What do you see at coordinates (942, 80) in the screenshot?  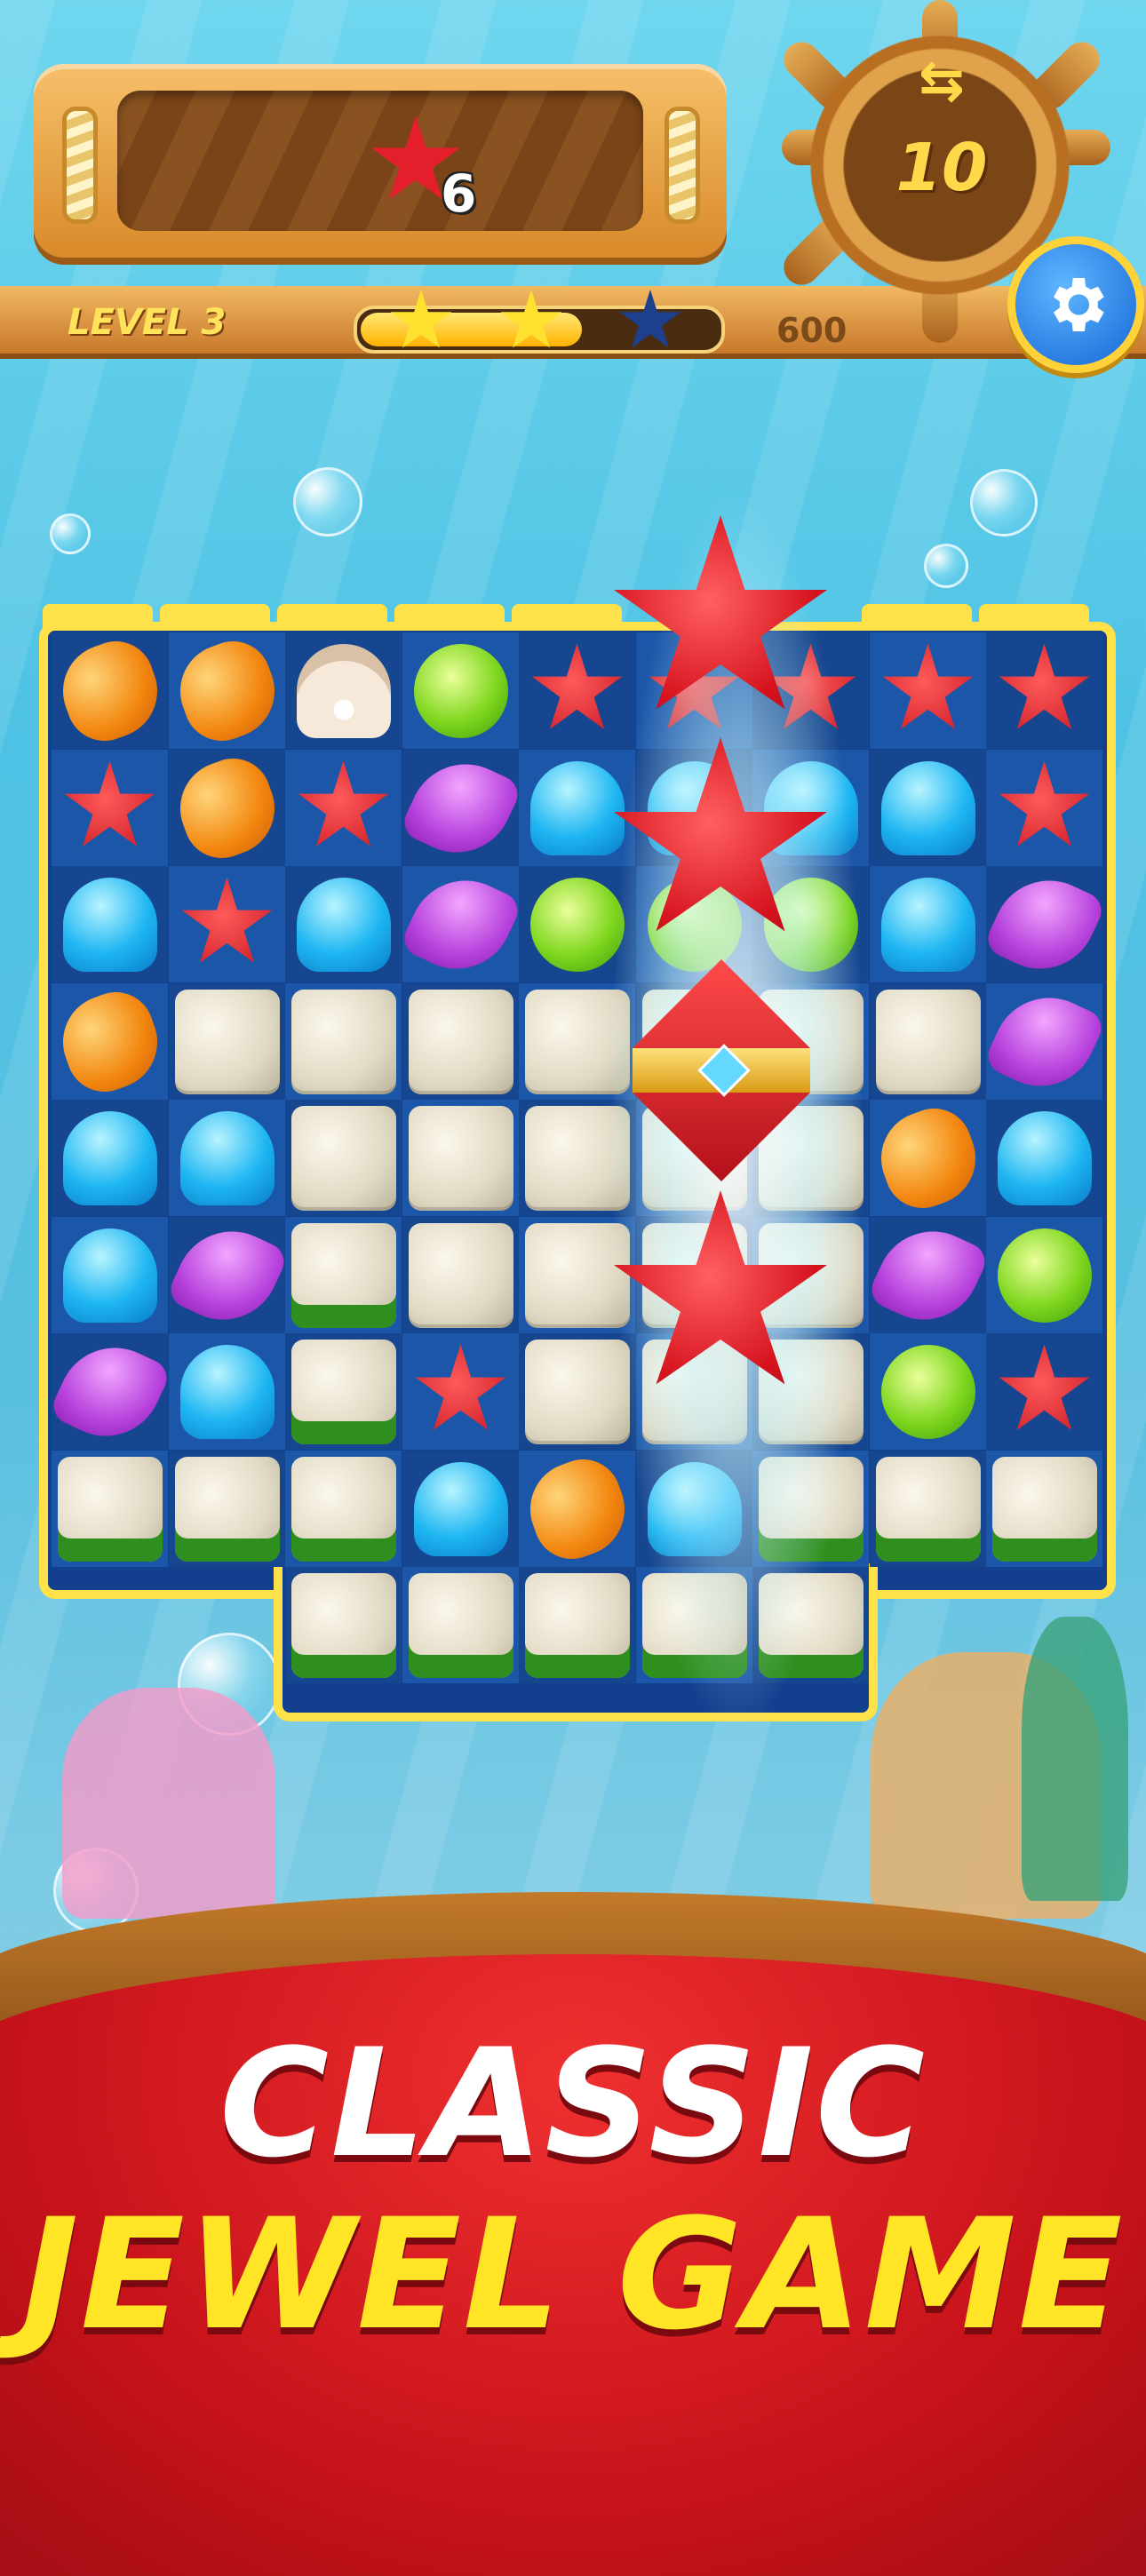 I see `swap-arrows-icon: ⇆` at bounding box center [942, 80].